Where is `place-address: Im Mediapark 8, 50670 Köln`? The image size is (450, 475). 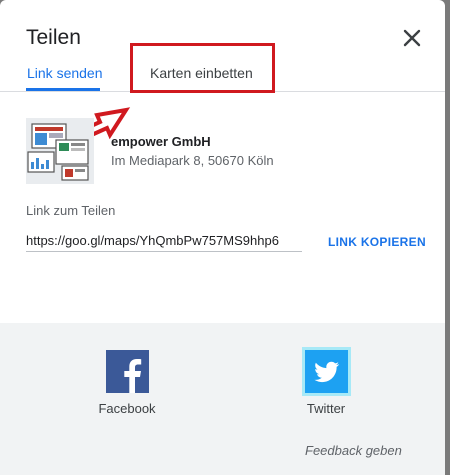 place-address: Im Mediapark 8, 50670 Köln is located at coordinates (192, 160).